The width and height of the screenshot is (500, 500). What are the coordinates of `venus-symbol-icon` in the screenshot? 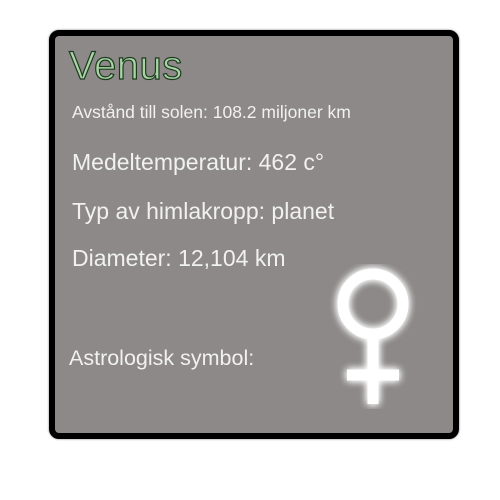 It's located at (373, 336).